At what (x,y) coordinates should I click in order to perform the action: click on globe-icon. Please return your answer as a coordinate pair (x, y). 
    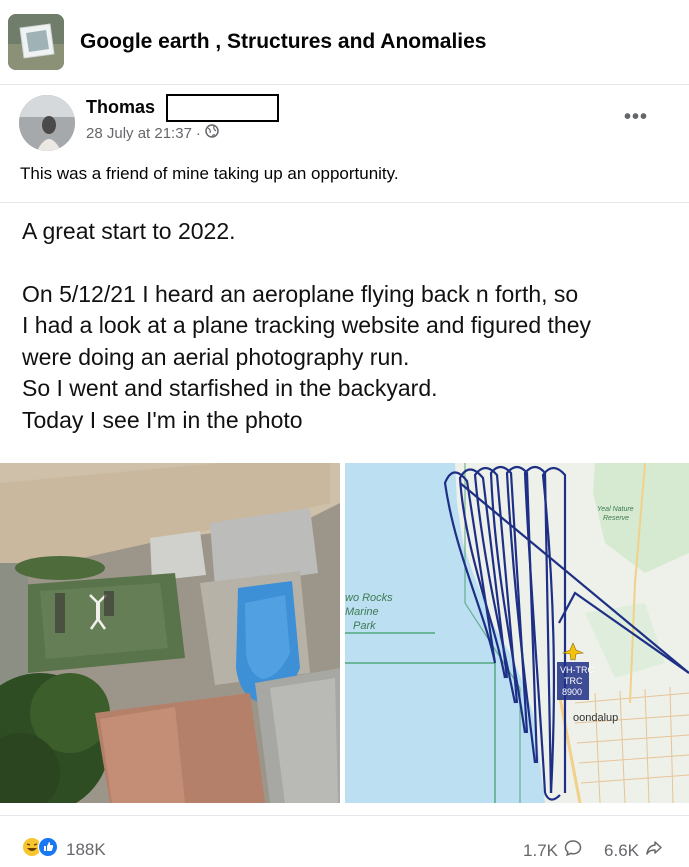
    Looking at the image, I should click on (212, 133).